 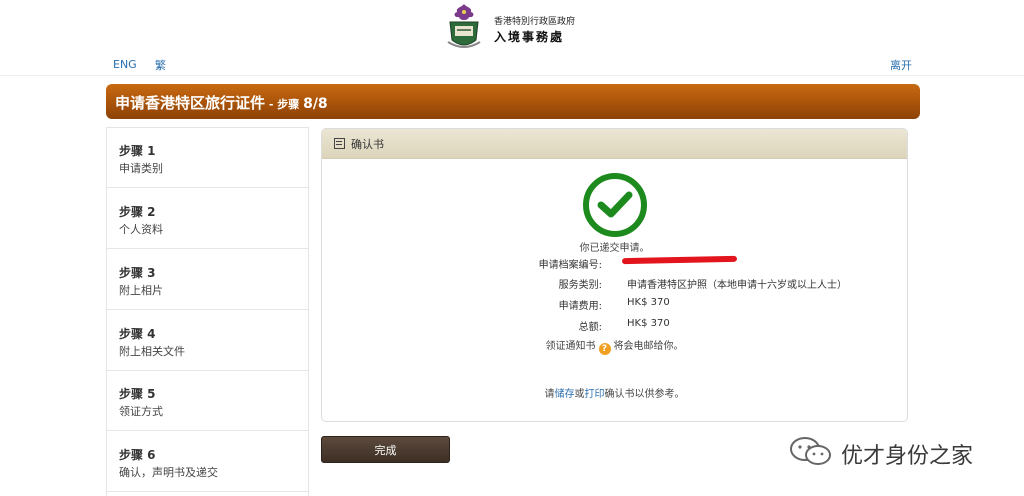 I want to click on finish-button: 完成, so click(x=385, y=449).